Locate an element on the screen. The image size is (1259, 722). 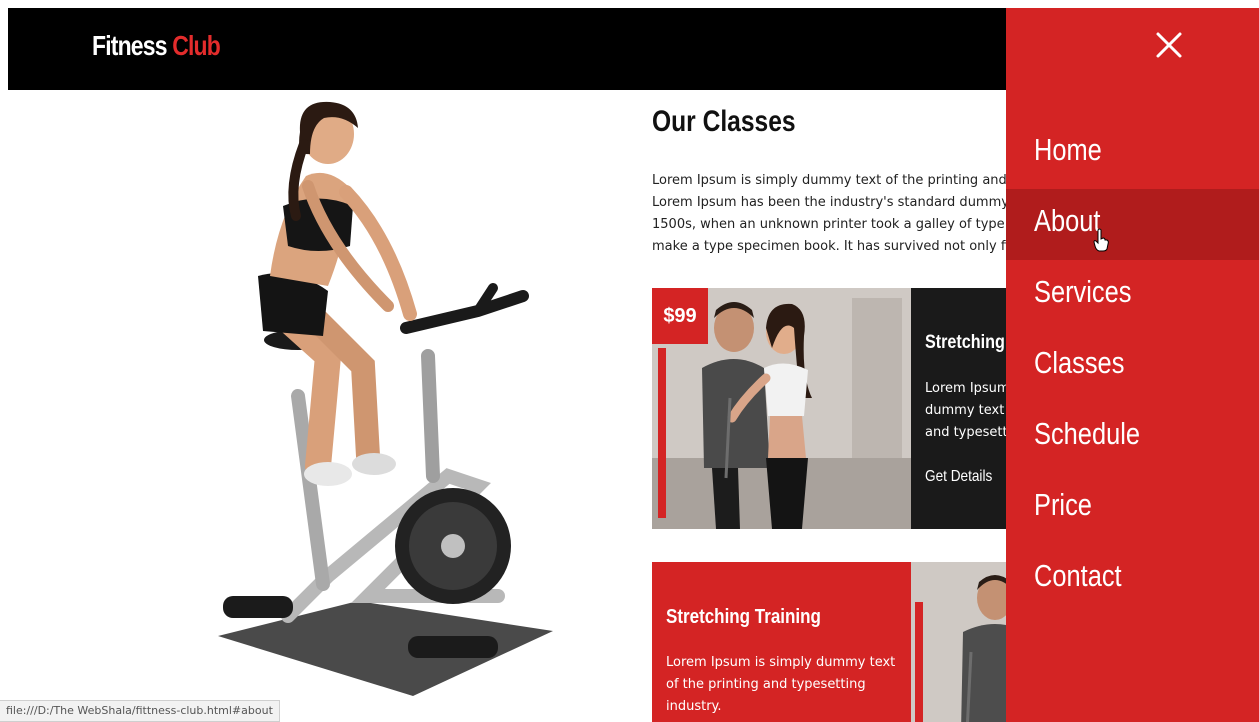
nav-item-label: Schedule is located at coordinates (1087, 433).